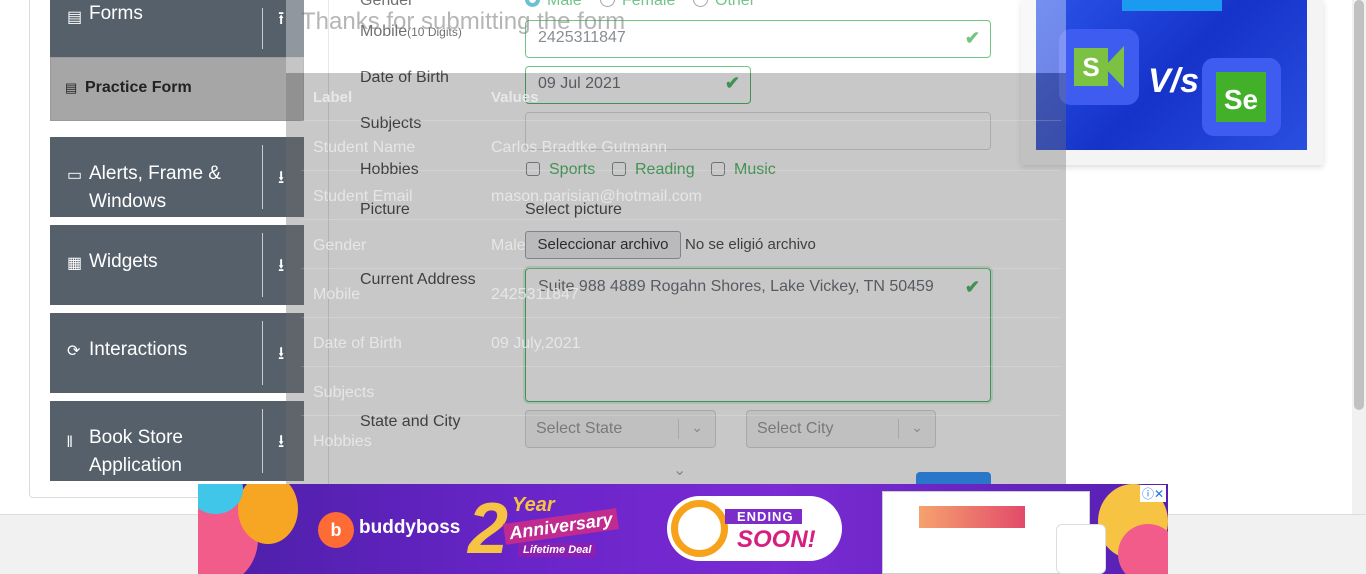 Image resolution: width=1366 pixels, height=574 pixels. Describe the element at coordinates (1153, 493) in the screenshot. I see `adchoices-close-icon: ⓘ✕` at that location.